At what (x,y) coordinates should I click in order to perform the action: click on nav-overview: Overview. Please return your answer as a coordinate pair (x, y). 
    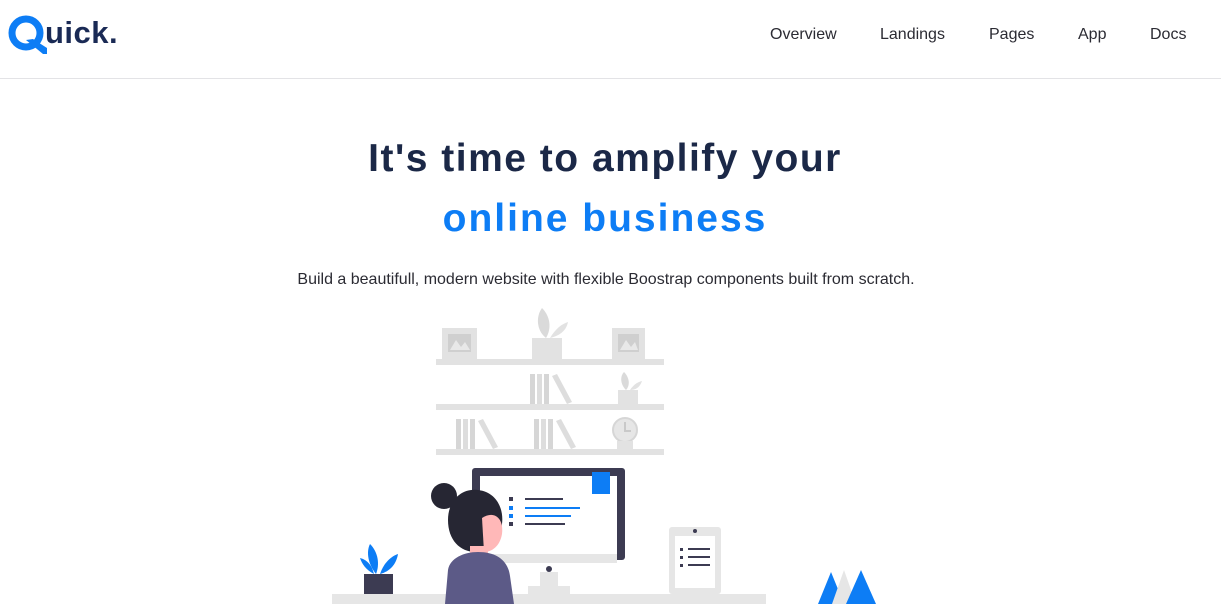
    Looking at the image, I should click on (803, 35).